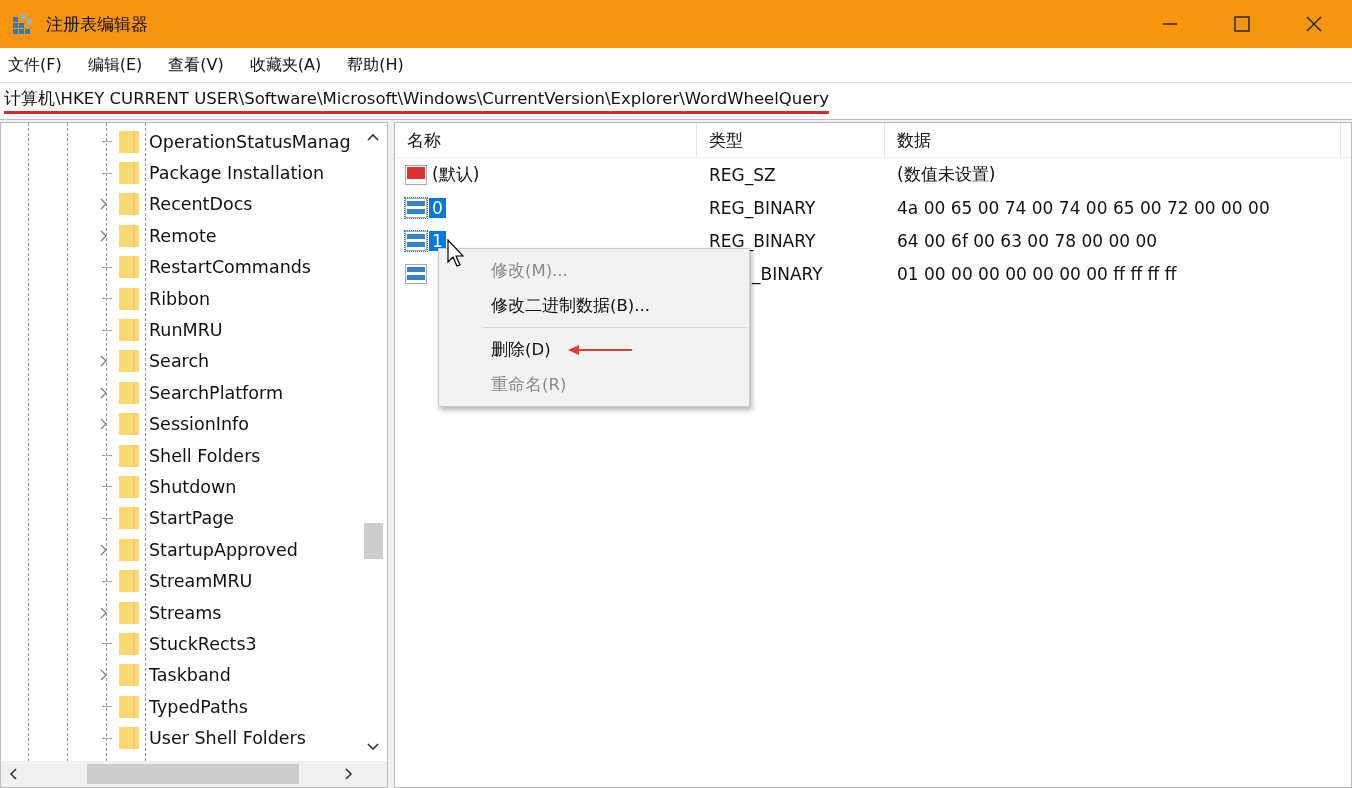 The height and width of the screenshot is (788, 1352). Describe the element at coordinates (227, 738) in the screenshot. I see `tree-item: User Shell Folders` at that location.